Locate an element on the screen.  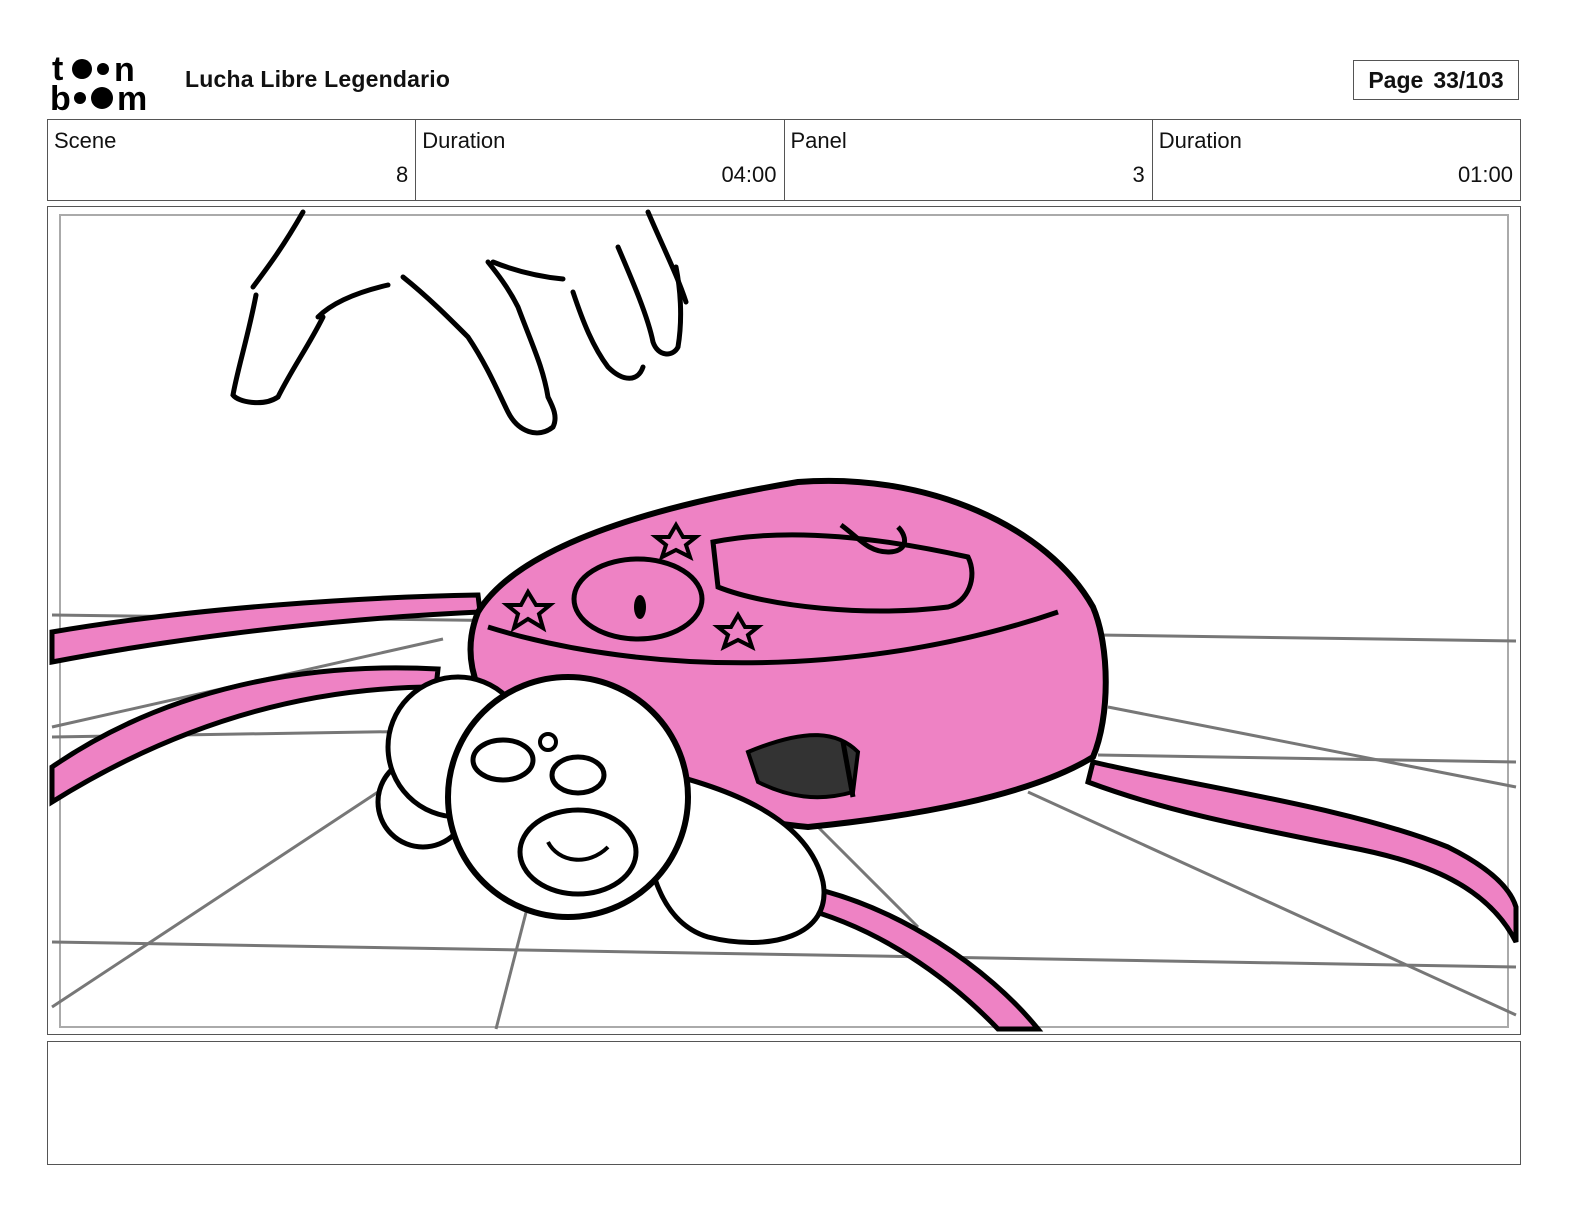
panel-duration-value: 01:00 is located at coordinates (1485, 174).